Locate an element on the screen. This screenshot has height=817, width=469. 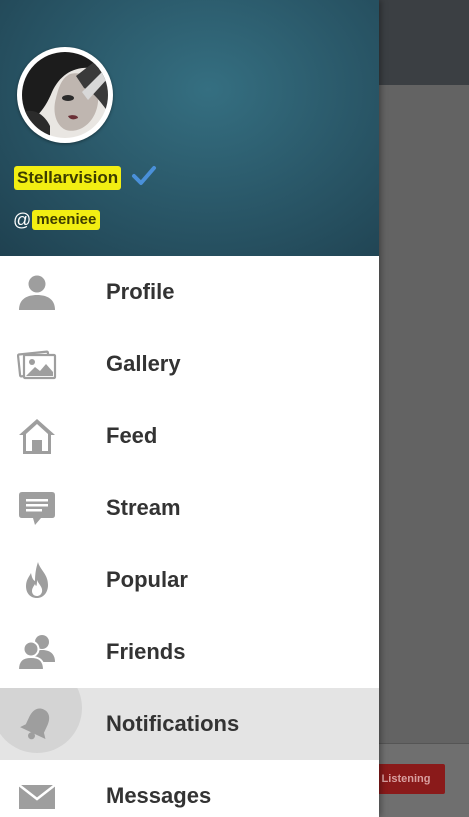
envelope-icon is located at coordinates (37, 795).